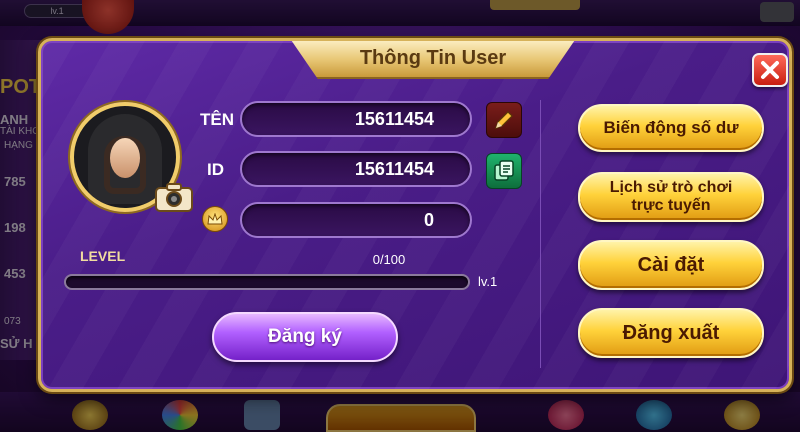  What do you see at coordinates (12, 321) in the screenshot?
I see `left-text: 073` at bounding box center [12, 321].